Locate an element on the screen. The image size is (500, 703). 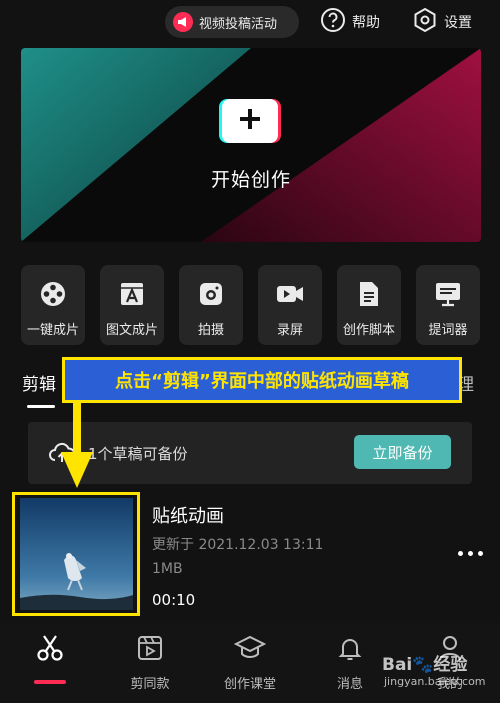
teleprompter-icon is located at coordinates (448, 294).